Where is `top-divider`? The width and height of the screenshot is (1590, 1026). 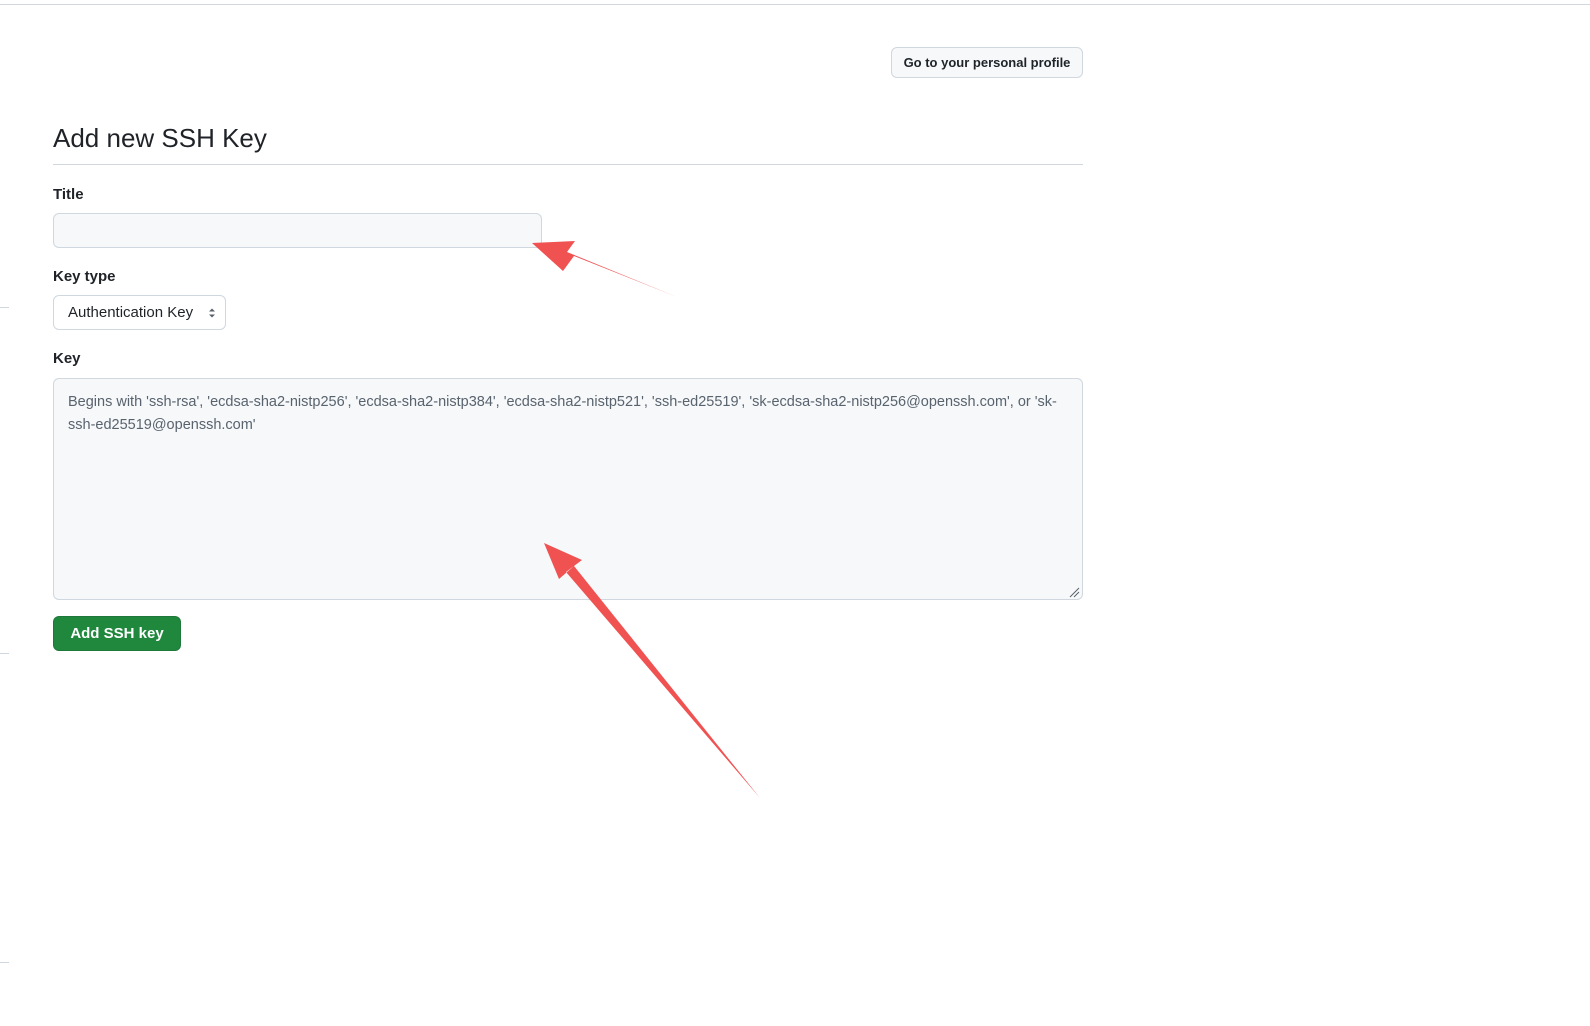 top-divider is located at coordinates (795, 4).